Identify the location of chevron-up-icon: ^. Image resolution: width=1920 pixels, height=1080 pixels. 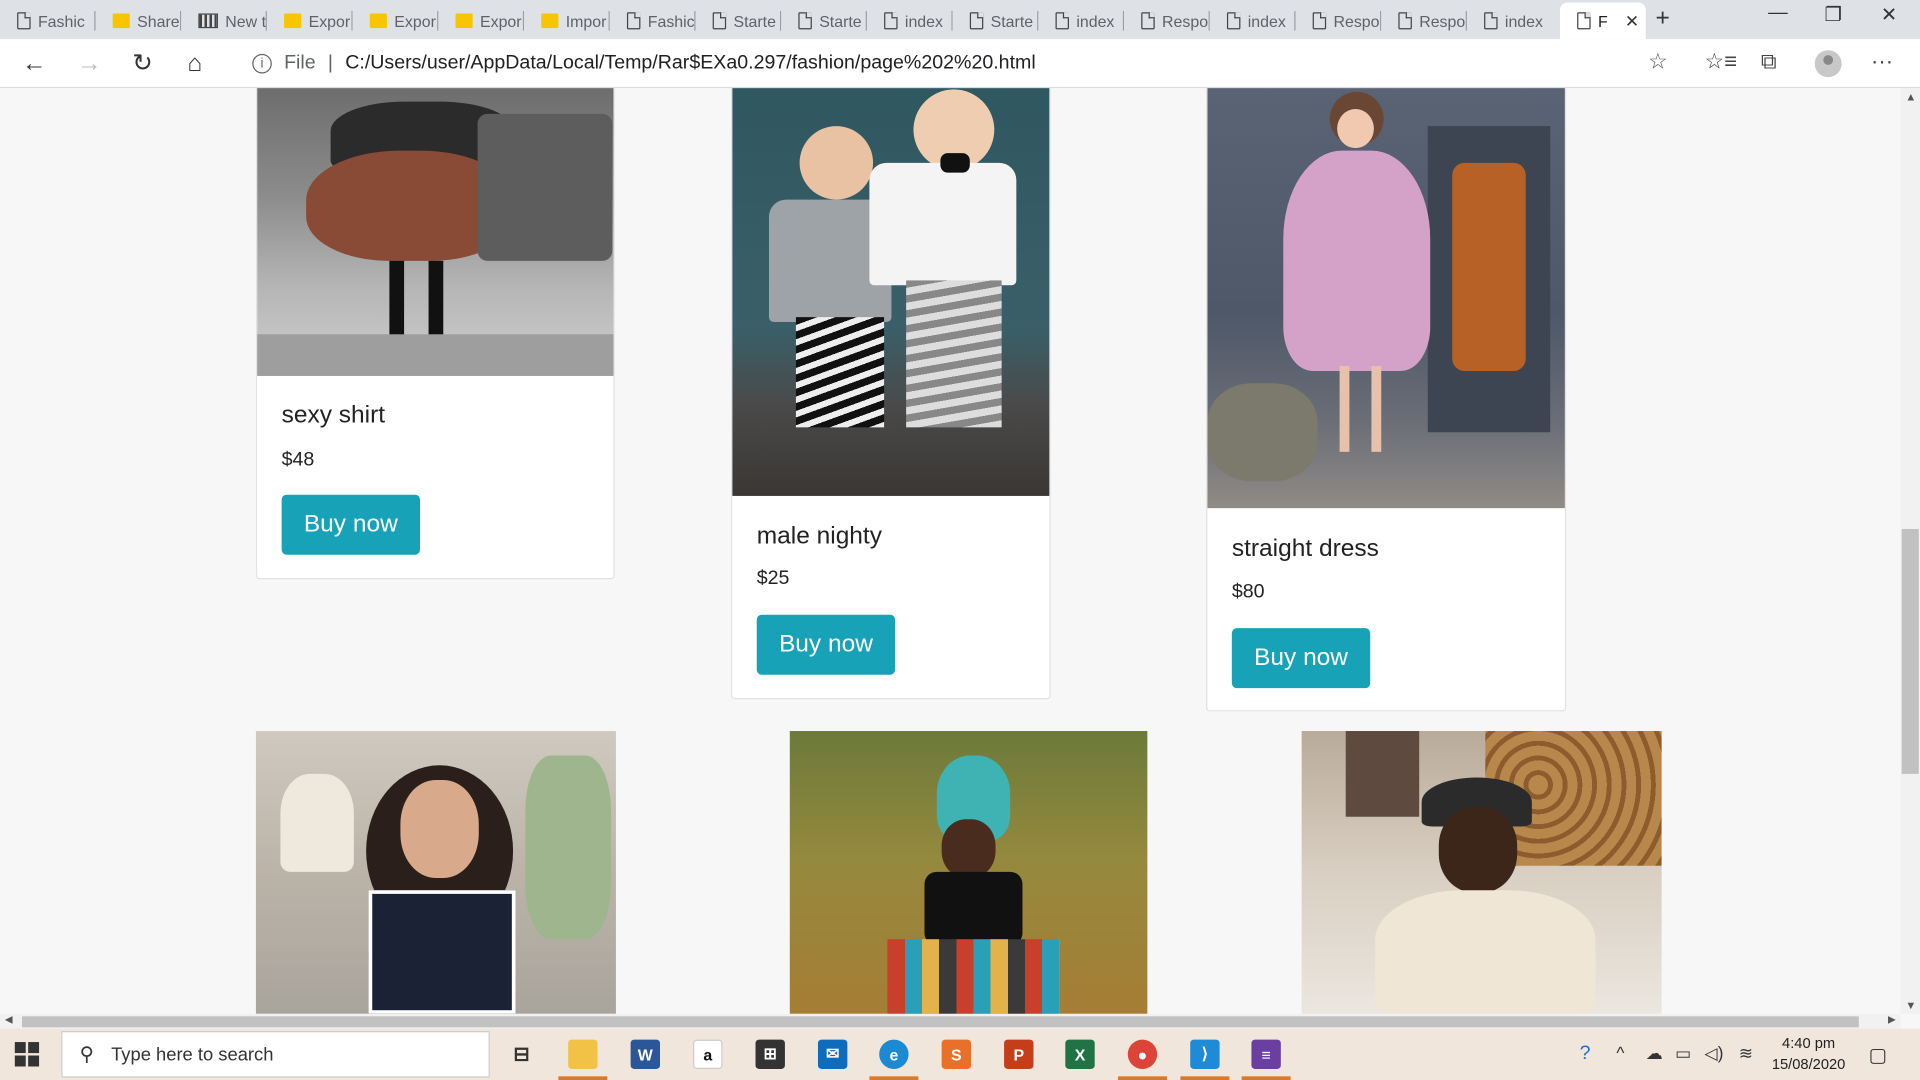
(1620, 1053).